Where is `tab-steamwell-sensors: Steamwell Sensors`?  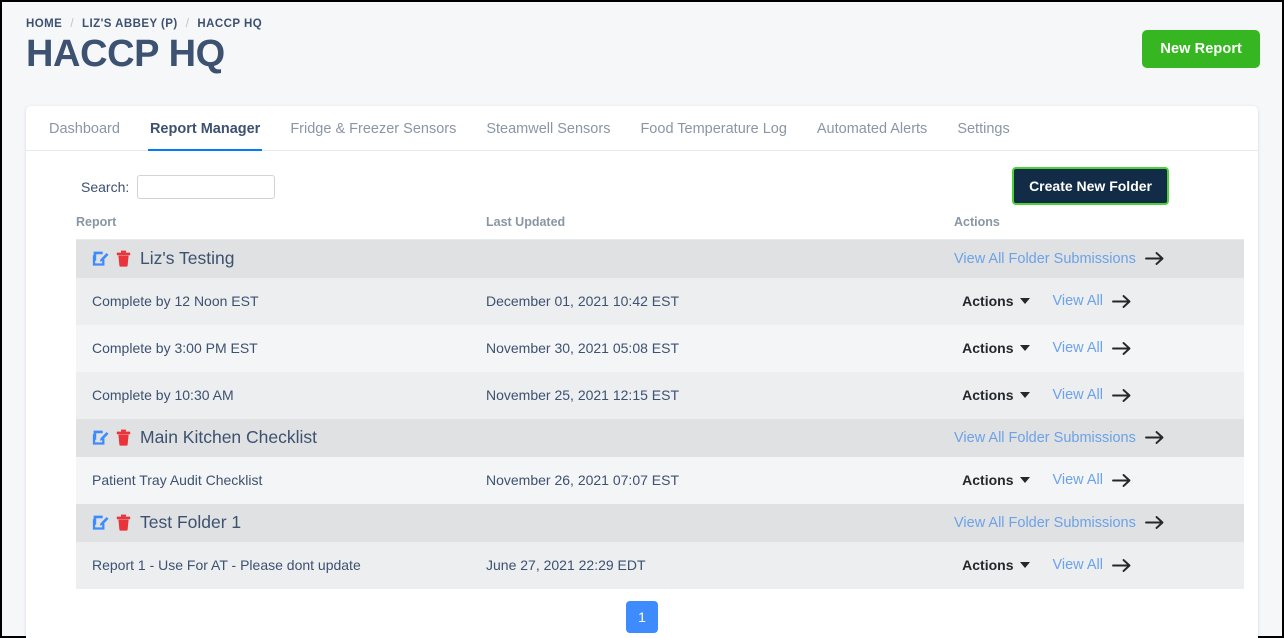
tab-steamwell-sensors: Steamwell Sensors is located at coordinates (548, 128).